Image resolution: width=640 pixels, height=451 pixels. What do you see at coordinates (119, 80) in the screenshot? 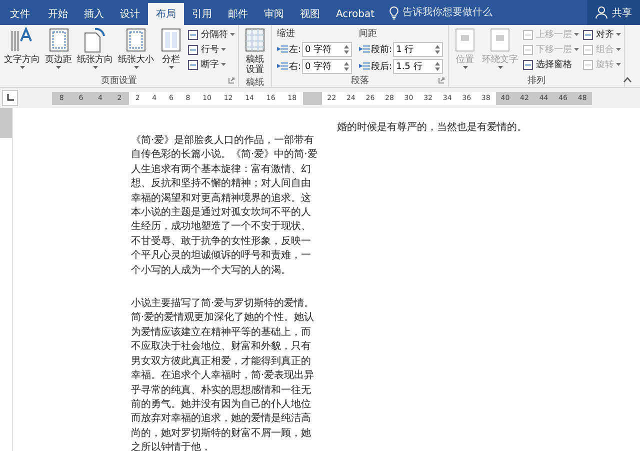
I see `group-label: 页面设置` at bounding box center [119, 80].